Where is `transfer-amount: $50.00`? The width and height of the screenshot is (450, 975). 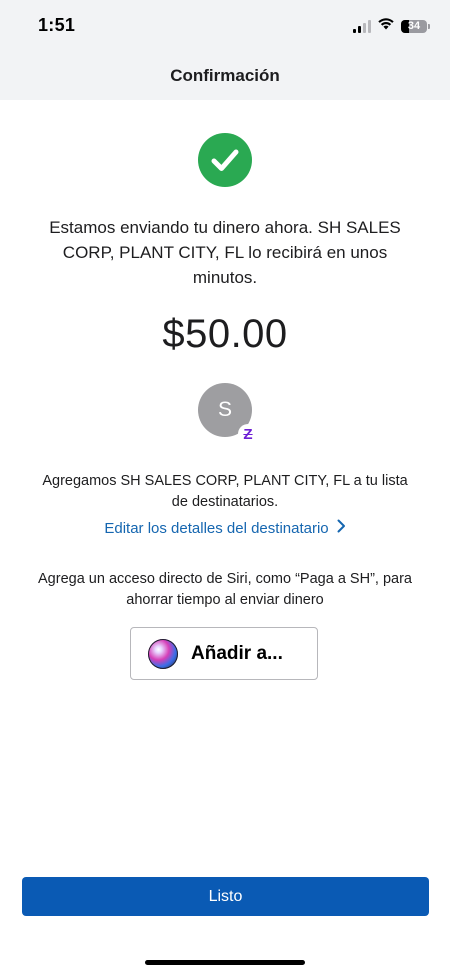
transfer-amount: $50.00 is located at coordinates (225, 334).